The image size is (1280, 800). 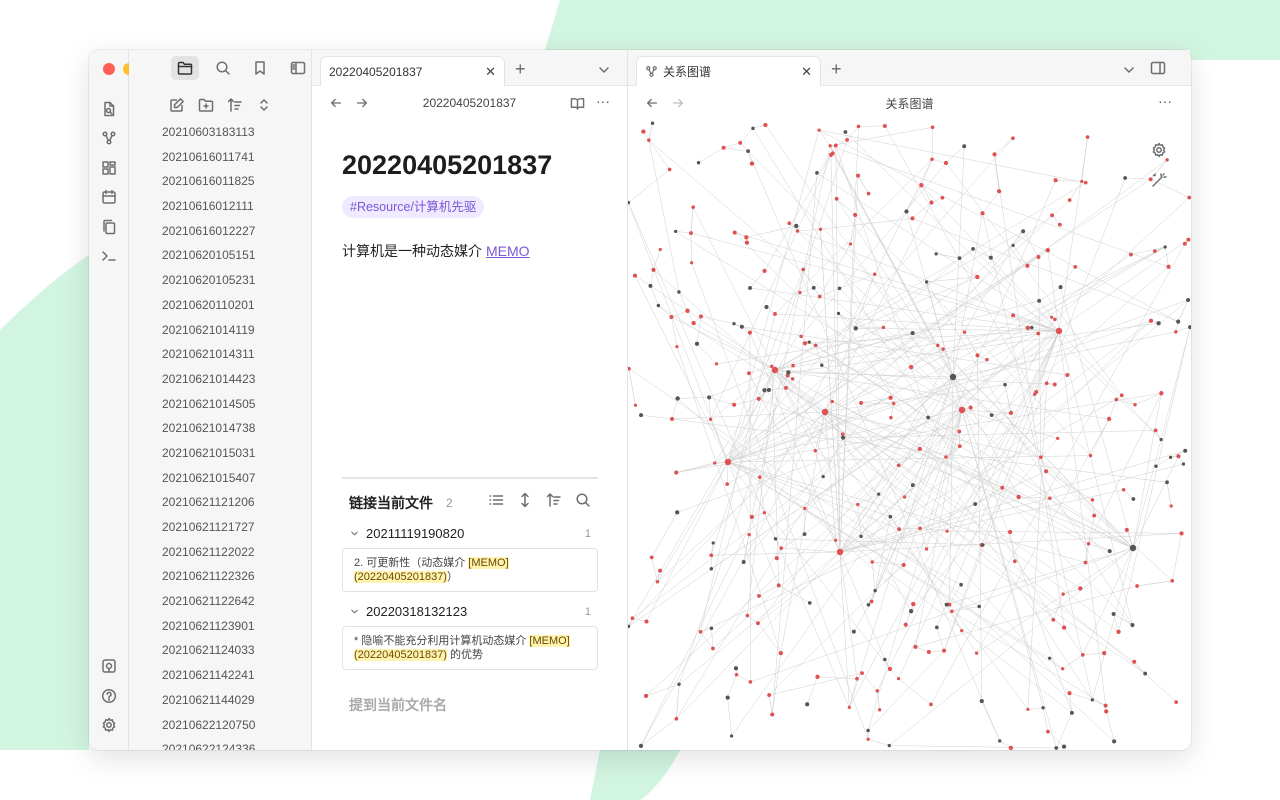 I want to click on more-options-icon: ···, so click(x=1165, y=101).